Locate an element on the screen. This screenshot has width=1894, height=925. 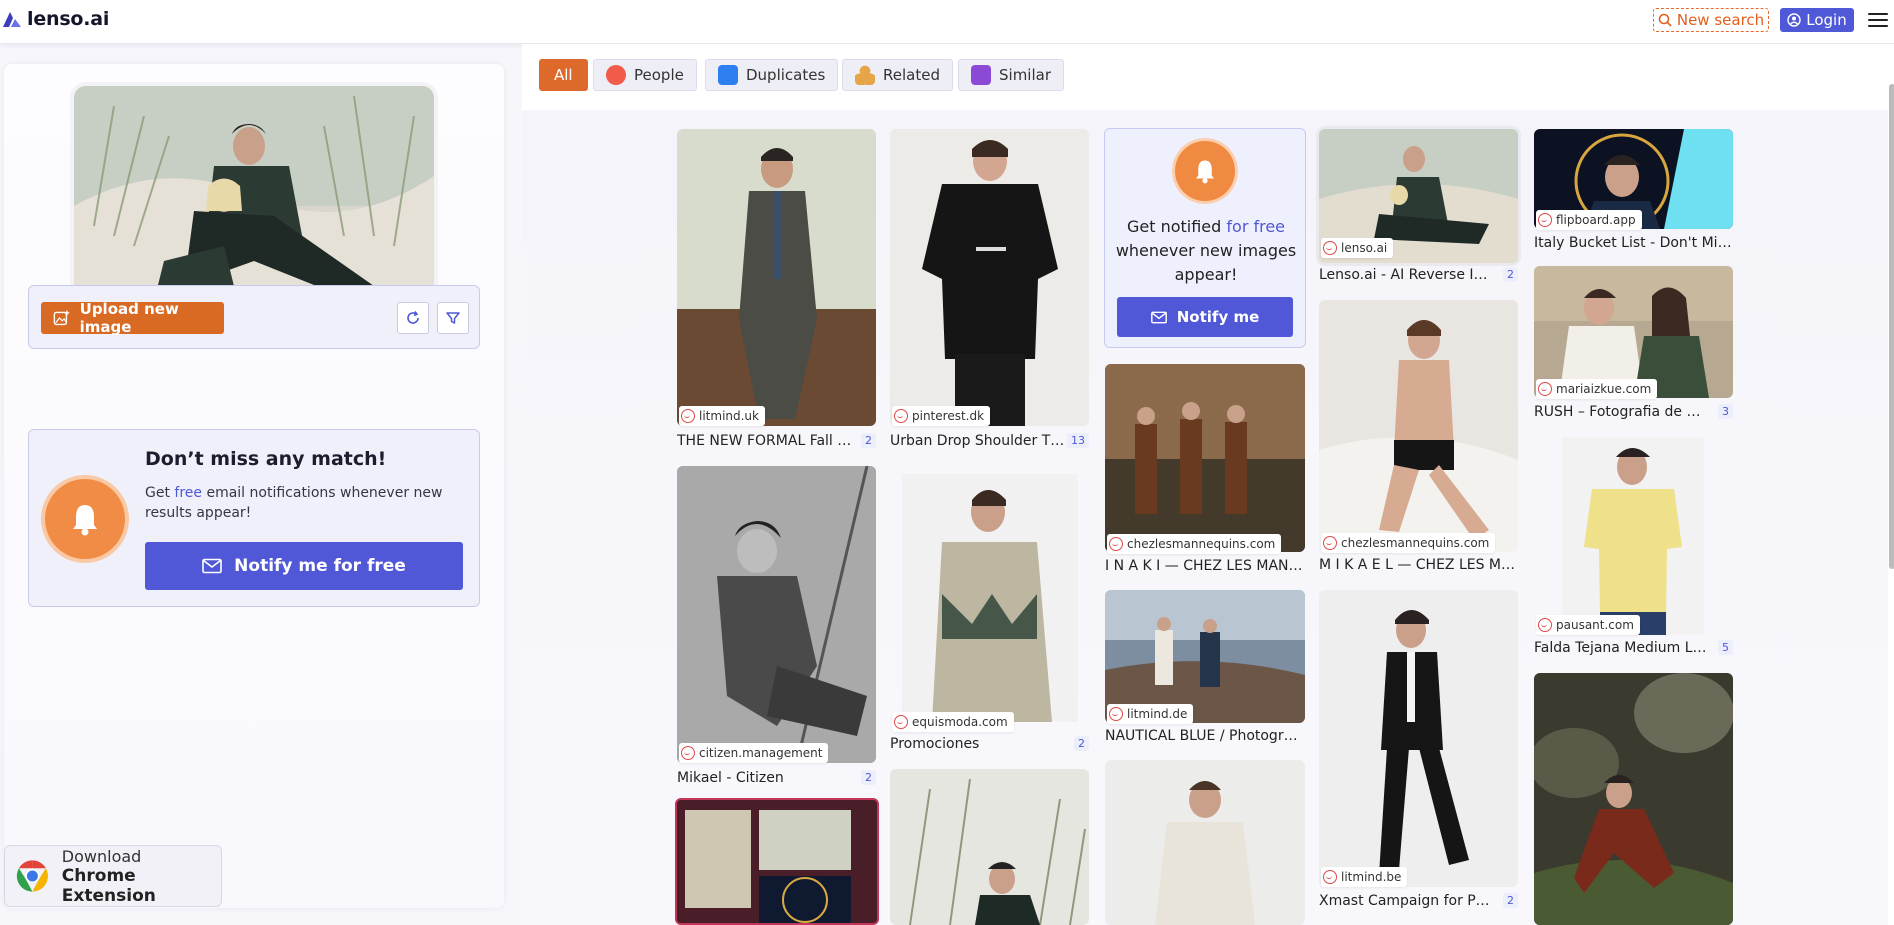
logo: lenso.ai is located at coordinates (55, 19).